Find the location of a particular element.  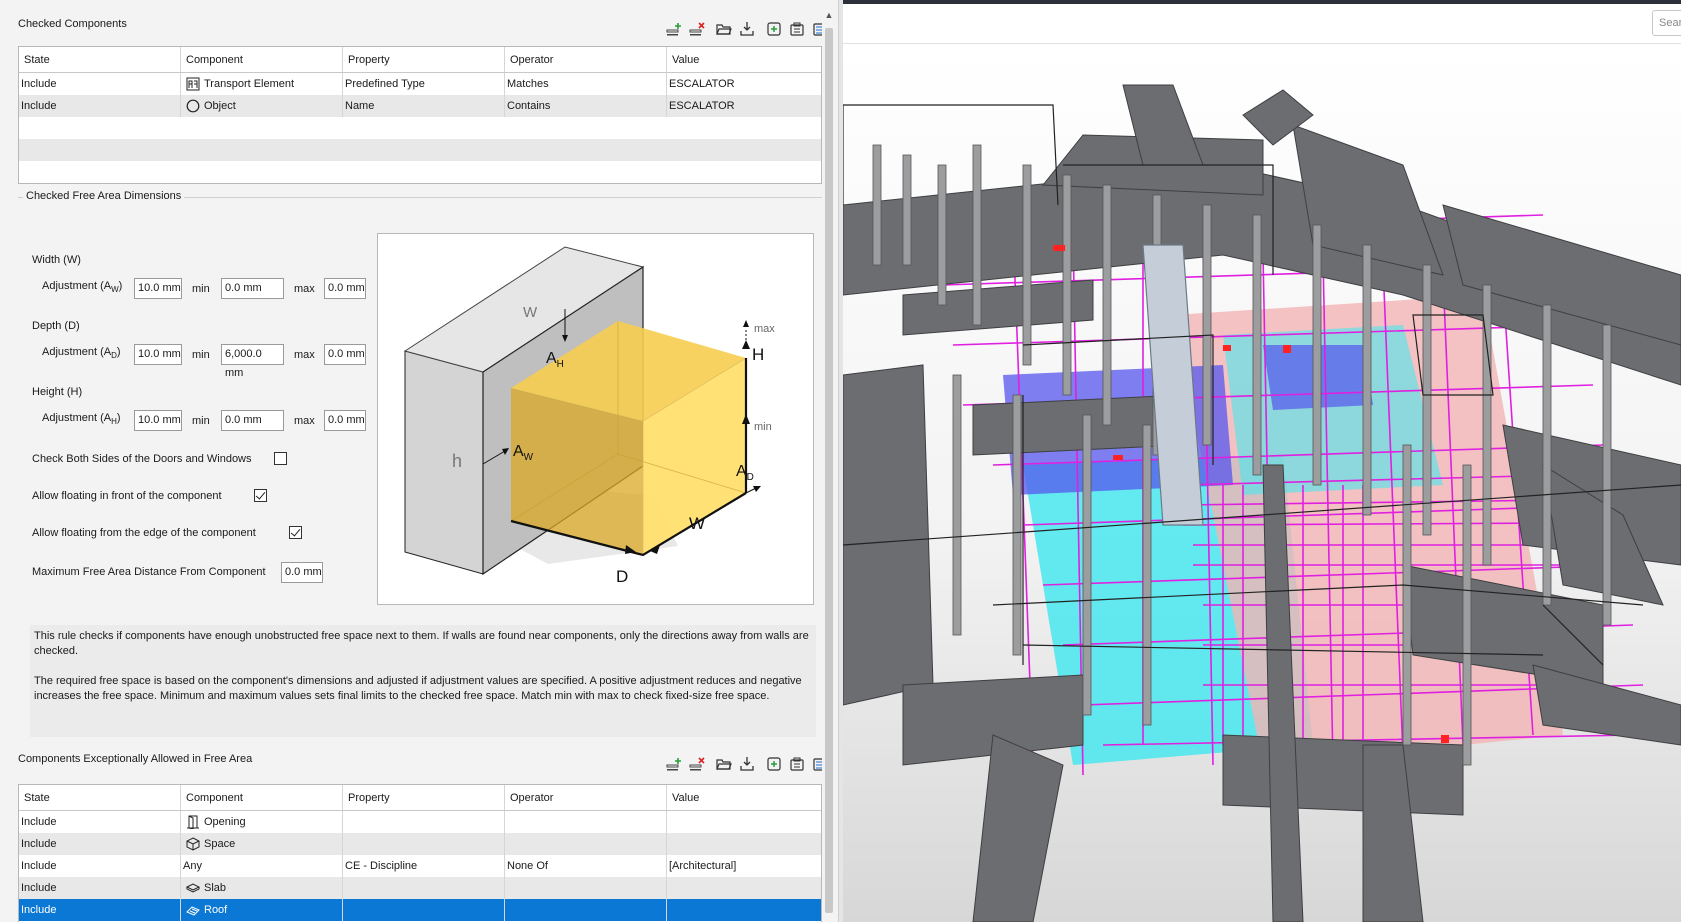

allow-floating-edge-checkbox is located at coordinates (295, 532).